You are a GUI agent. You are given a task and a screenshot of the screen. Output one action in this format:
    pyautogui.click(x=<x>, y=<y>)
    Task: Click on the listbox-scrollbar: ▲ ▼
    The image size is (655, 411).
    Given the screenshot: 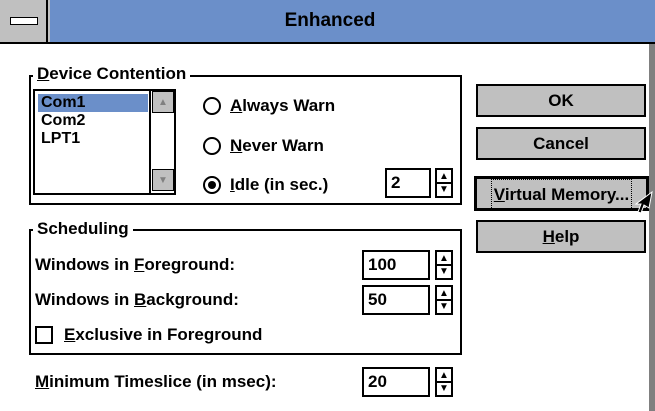 What is the action you would take?
    pyautogui.click(x=161, y=142)
    